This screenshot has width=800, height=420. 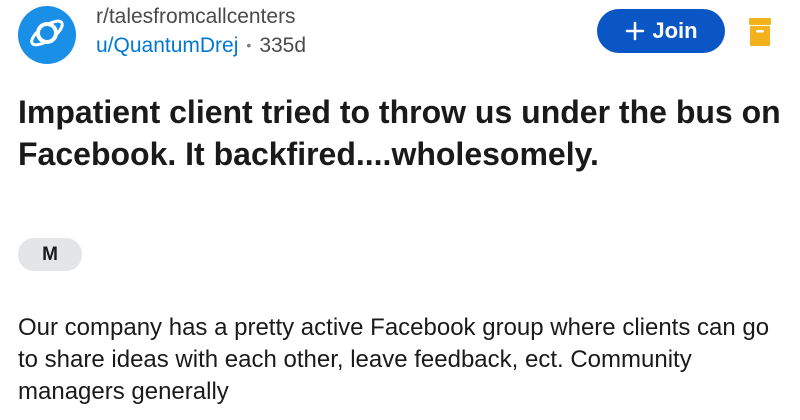 I want to click on author-line: u/QuantumDrej • 335d, so click(x=201, y=45).